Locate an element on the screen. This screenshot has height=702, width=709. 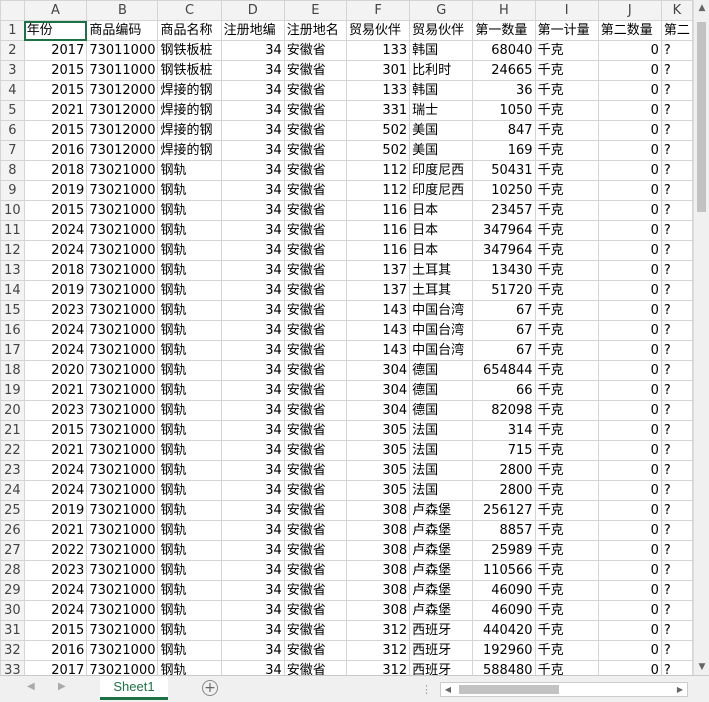
cell: 347964 is located at coordinates (504, 230).